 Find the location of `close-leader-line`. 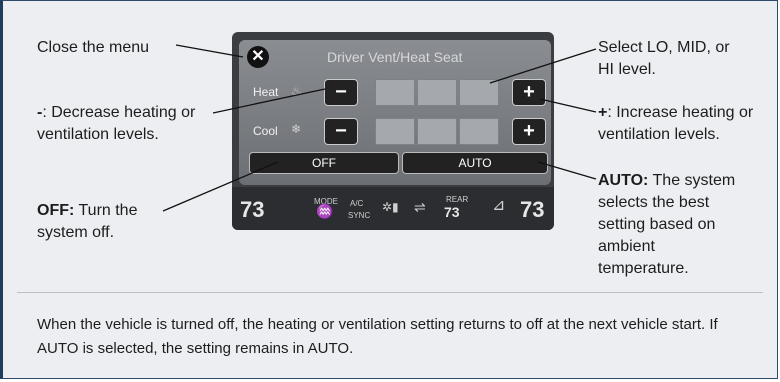

close-leader-line is located at coordinates (209, 51).